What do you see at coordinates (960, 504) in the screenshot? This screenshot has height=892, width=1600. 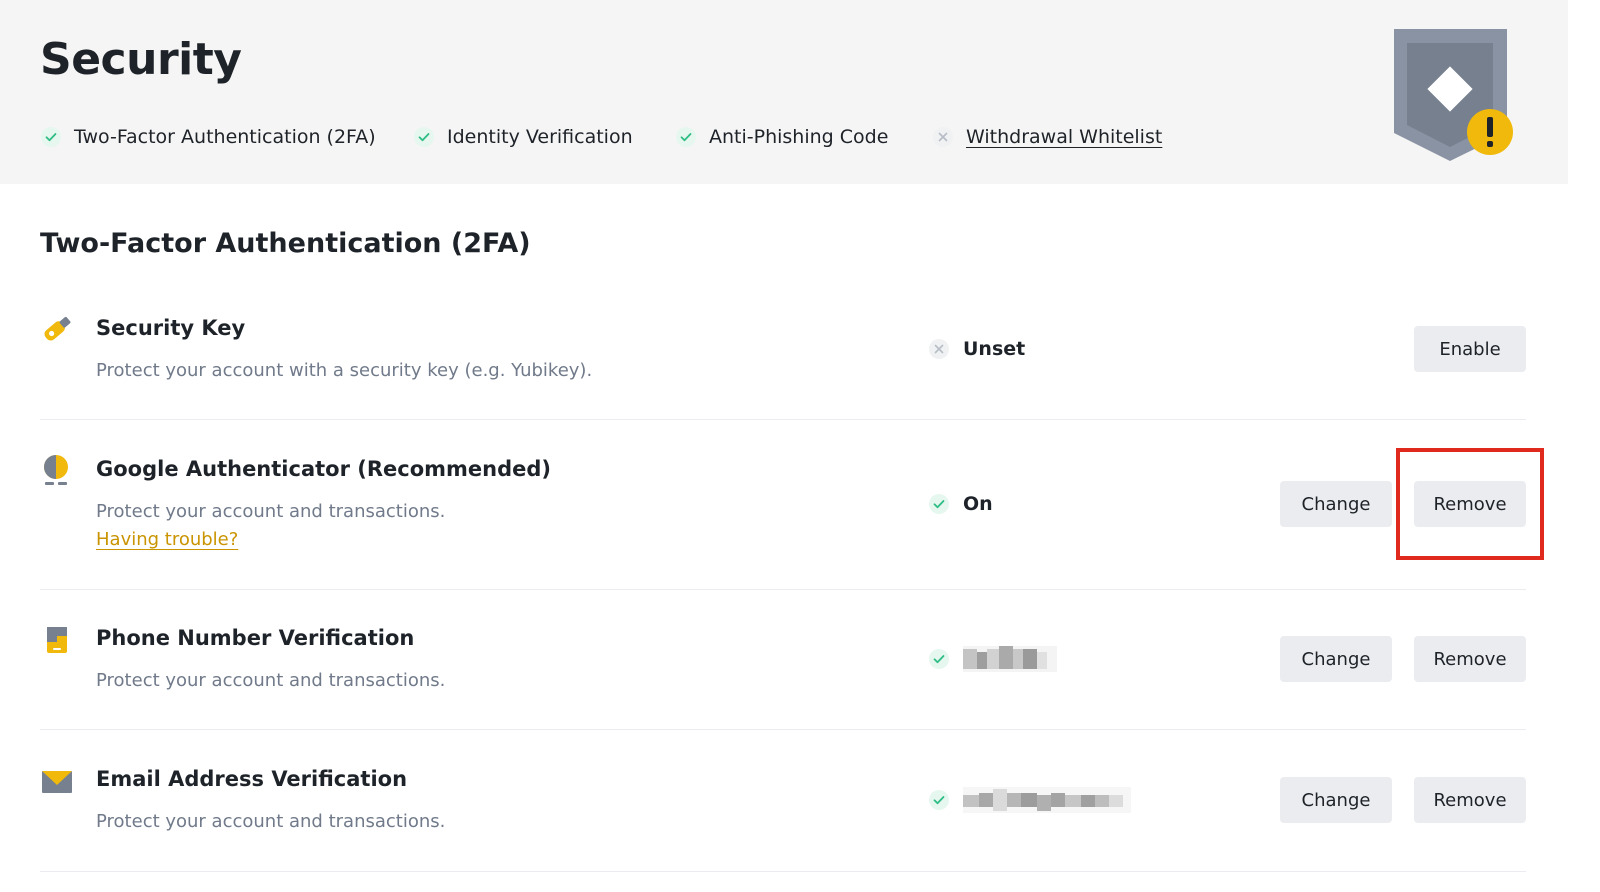 I see `status-badge: On` at bounding box center [960, 504].